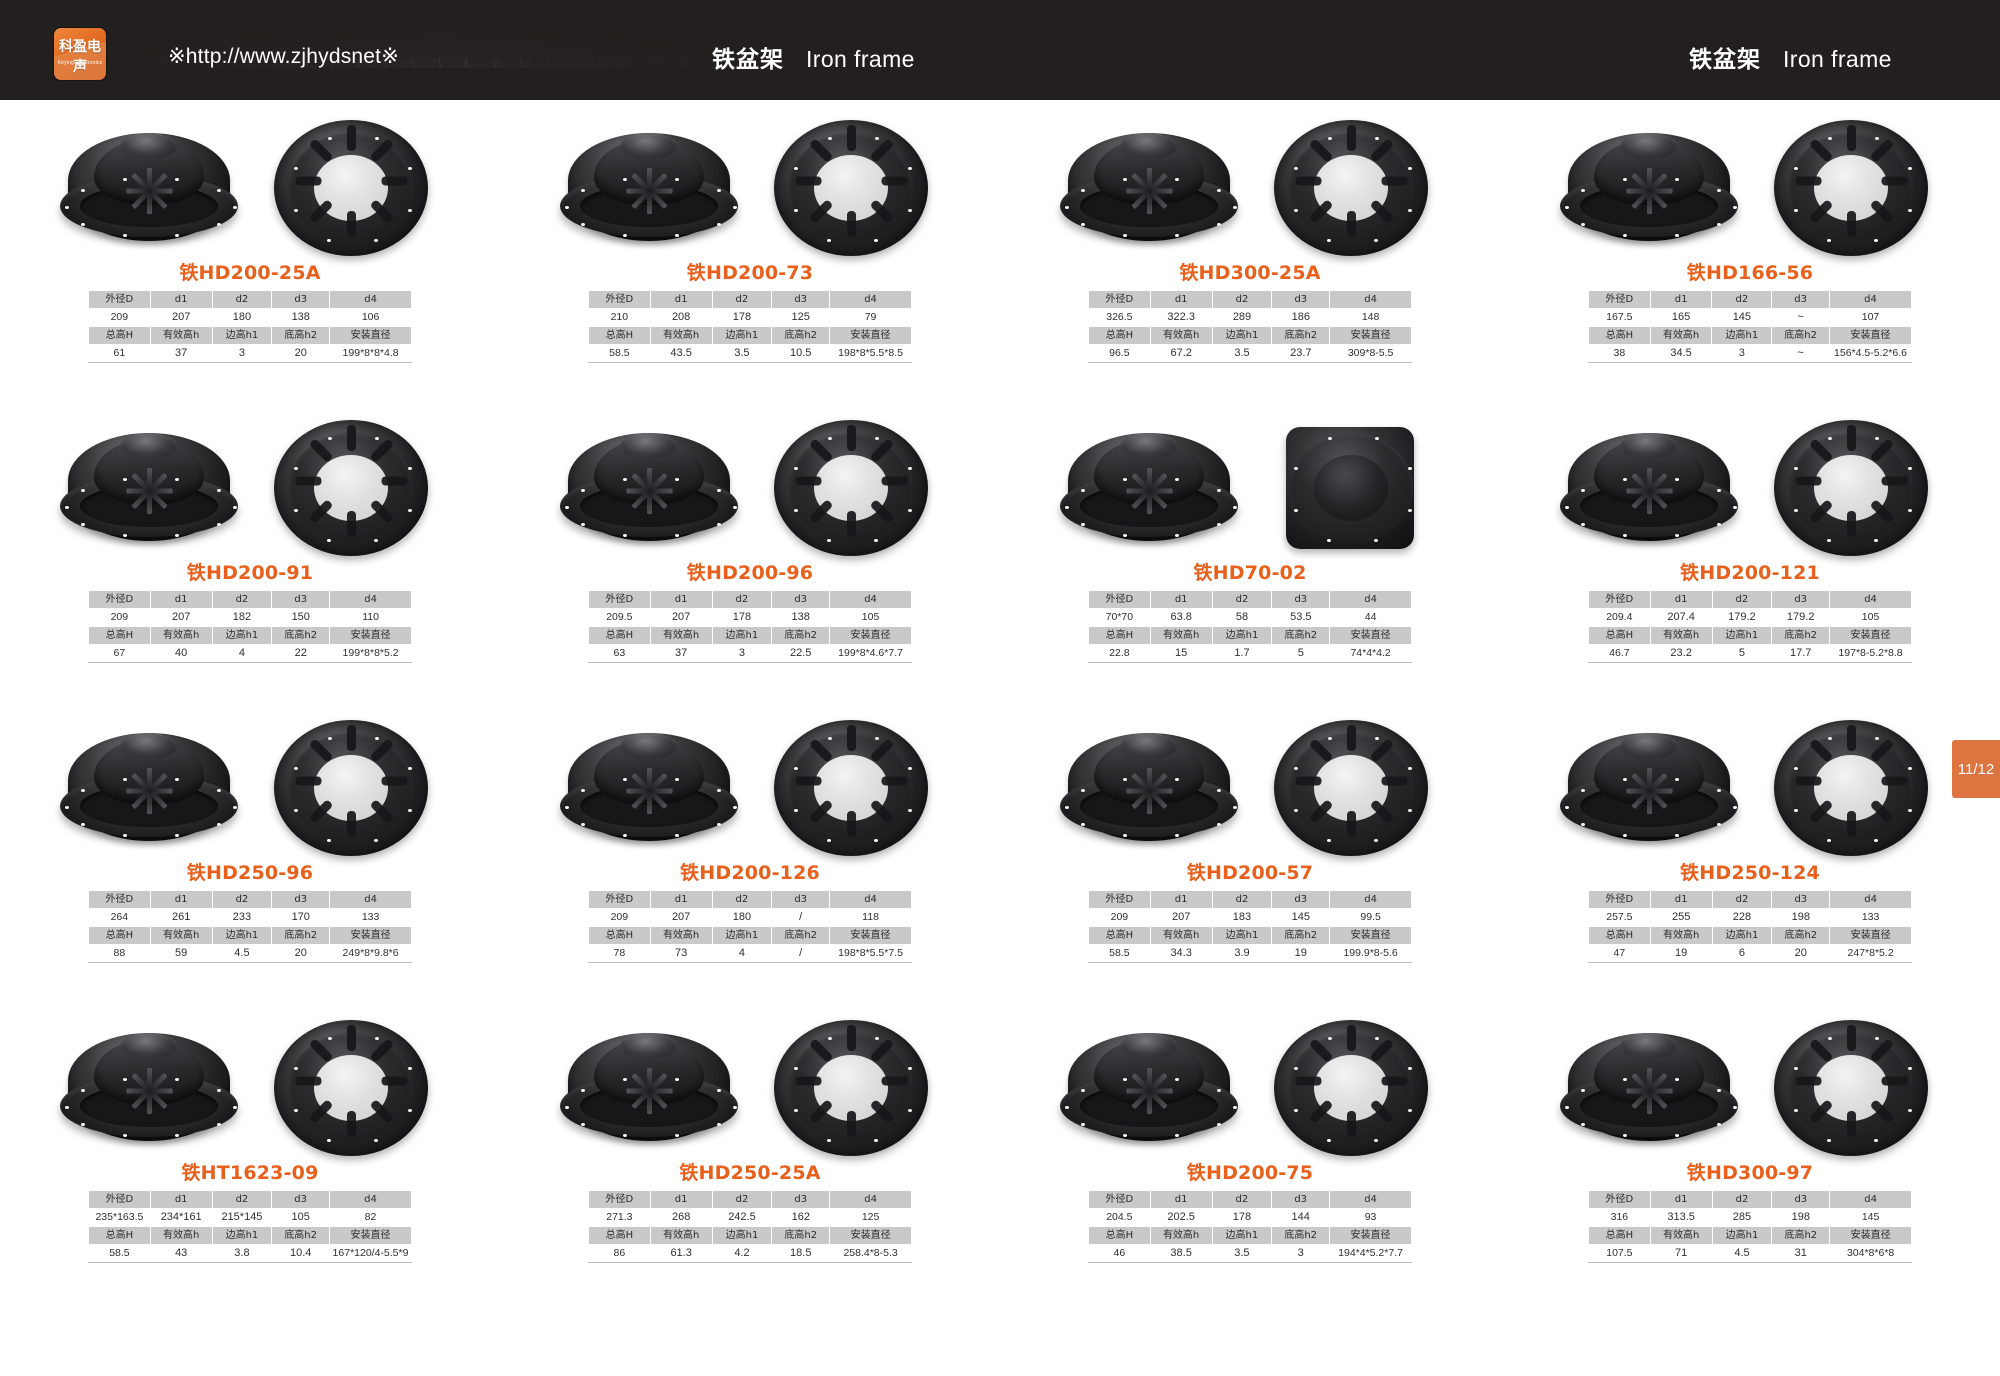 This screenshot has height=1376, width=2000. I want to click on spec-values-heights-cell: 3.8, so click(242, 1253).